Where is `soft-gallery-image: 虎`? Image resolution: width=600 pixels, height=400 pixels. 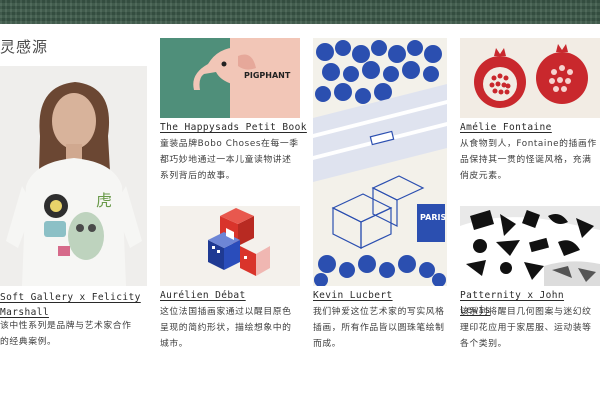
soft-gallery-image: 虎 is located at coordinates (73, 176).